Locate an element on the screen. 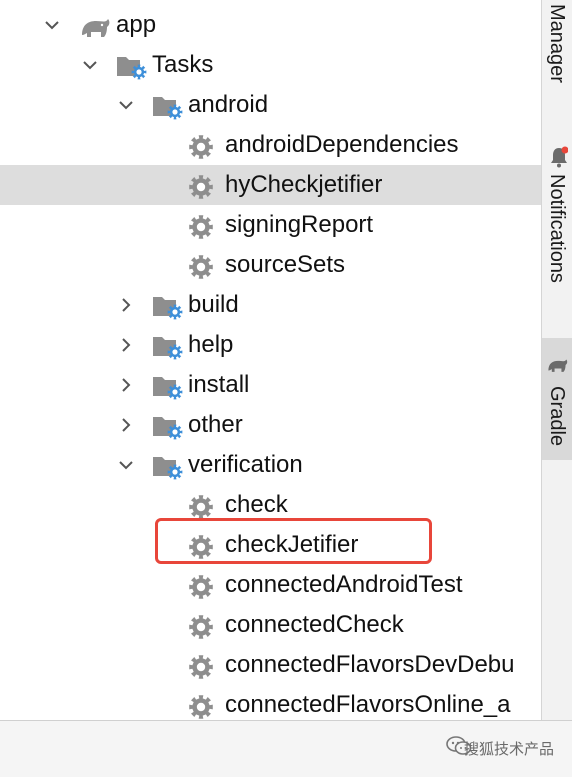 Image resolution: width=572 pixels, height=777 pixels. watermark-text: 搜狐技术产品 is located at coordinates (508, 749).